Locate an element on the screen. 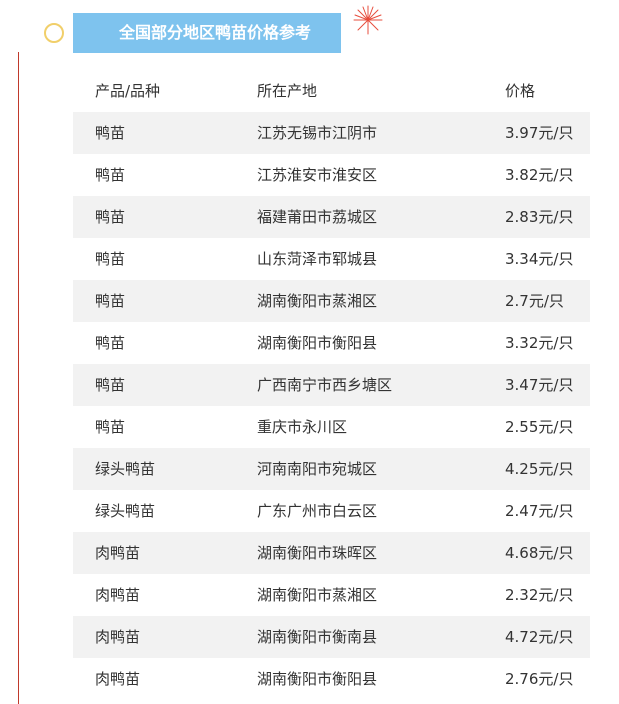 Image resolution: width=619 pixels, height=704 pixels. table-header-row: 产品/品种 所在产地 价格 is located at coordinates (331, 91).